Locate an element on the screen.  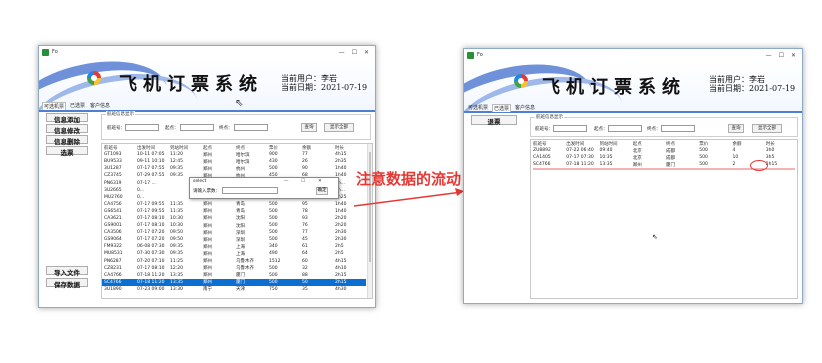
table-cell: 06-08 07:30 is located at coordinates (151, 247).